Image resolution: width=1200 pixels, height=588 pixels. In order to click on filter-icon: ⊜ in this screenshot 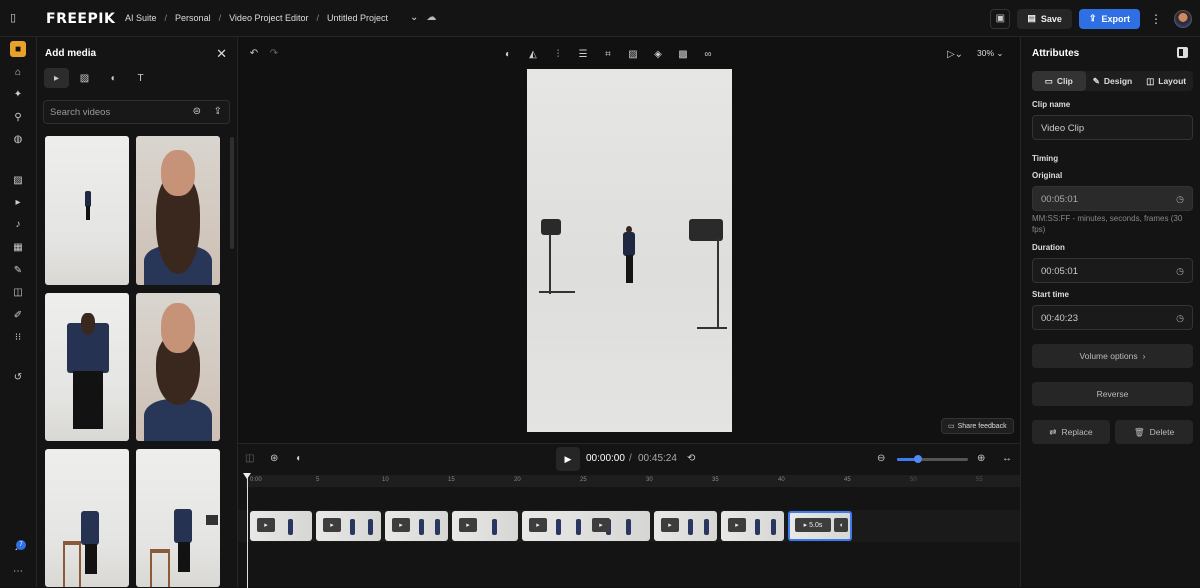, I will do `click(197, 111)`.